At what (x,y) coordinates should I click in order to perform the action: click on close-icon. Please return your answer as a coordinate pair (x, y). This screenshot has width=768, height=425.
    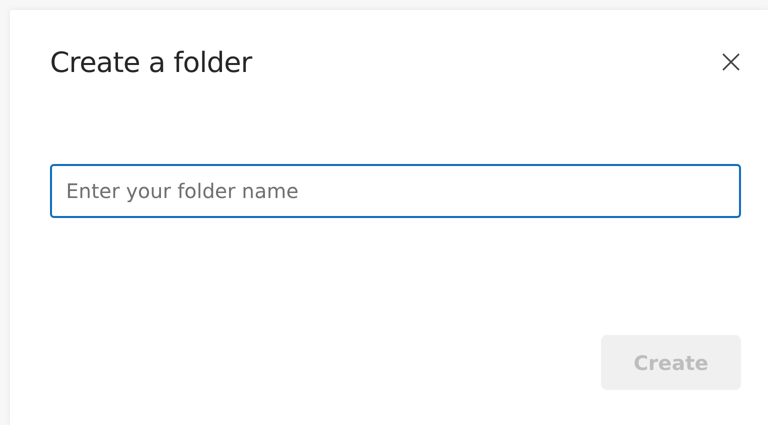
    Looking at the image, I should click on (731, 62).